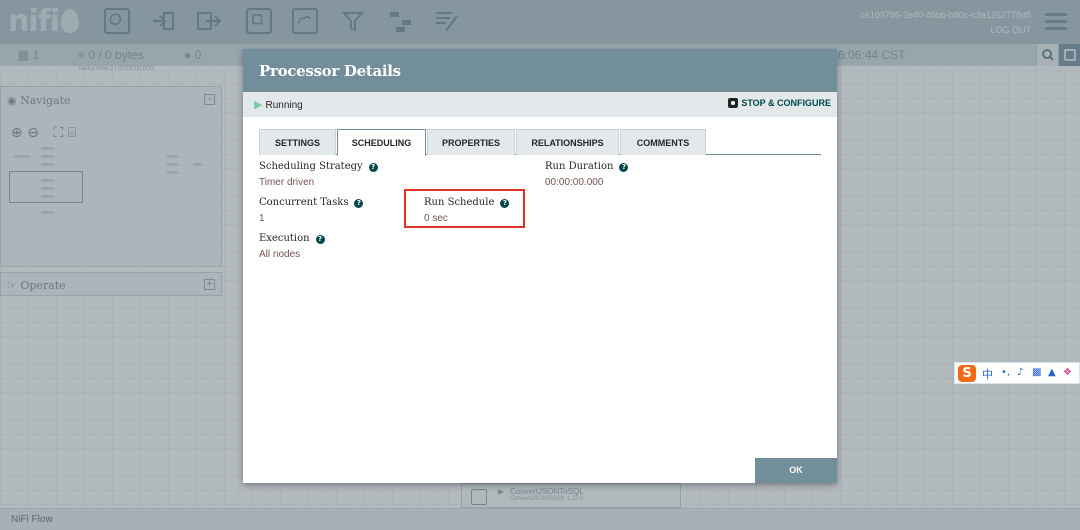  What do you see at coordinates (311, 210) in the screenshot?
I see `concurrent-tasks-field: Concurrent Tasks? 1` at bounding box center [311, 210].